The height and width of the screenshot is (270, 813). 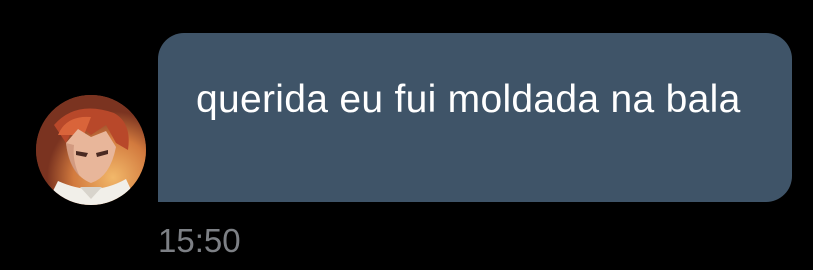 I want to click on avatar-illustration, so click(x=91, y=150).